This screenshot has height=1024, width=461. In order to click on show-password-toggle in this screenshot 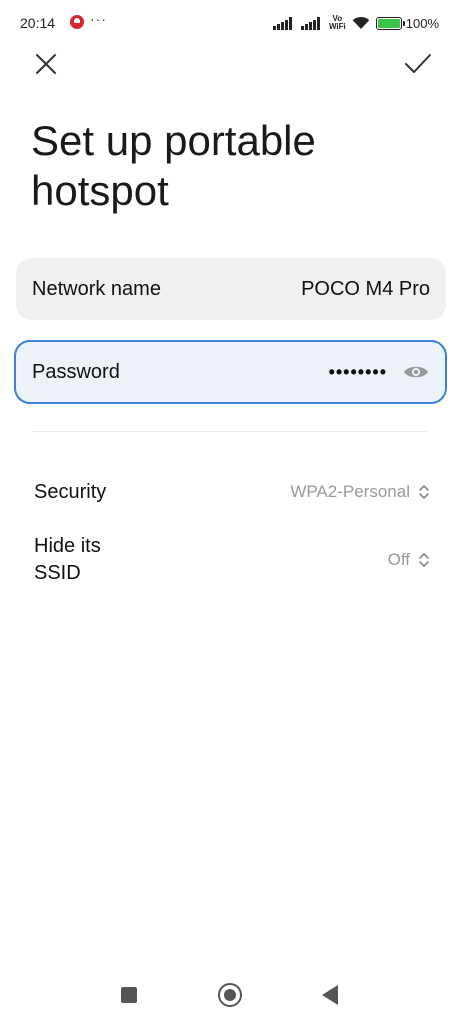, I will do `click(416, 372)`.